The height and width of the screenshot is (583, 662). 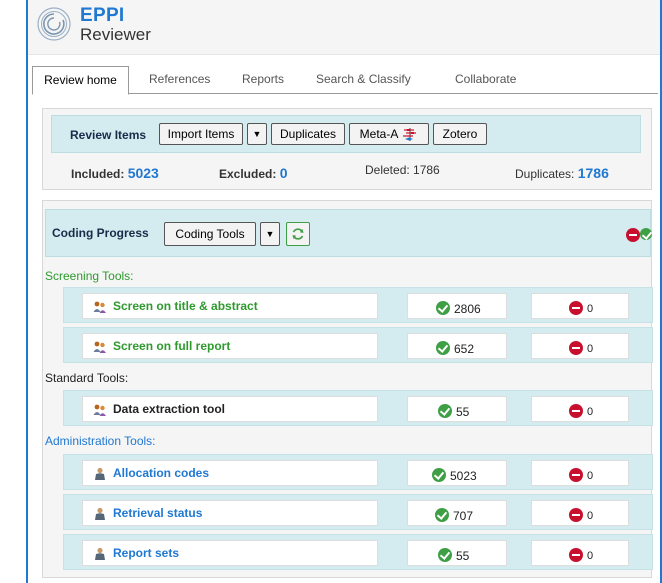 What do you see at coordinates (344, 27) in the screenshot?
I see `app-header: EPPI Reviewer` at bounding box center [344, 27].